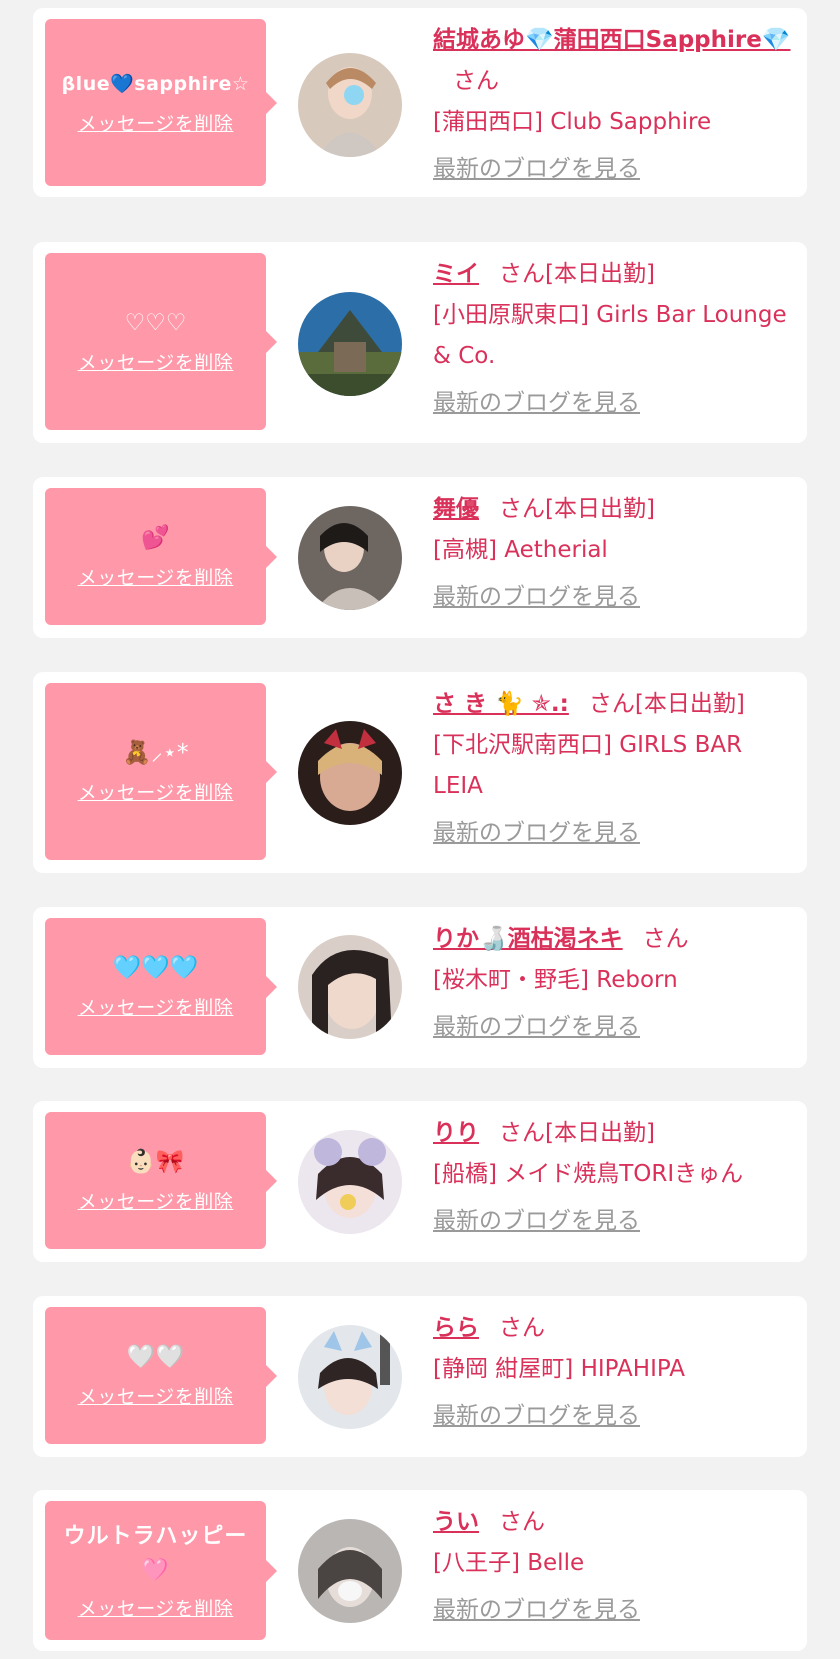  I want to click on message-text: βlue💙sapphire☆, so click(155, 84).